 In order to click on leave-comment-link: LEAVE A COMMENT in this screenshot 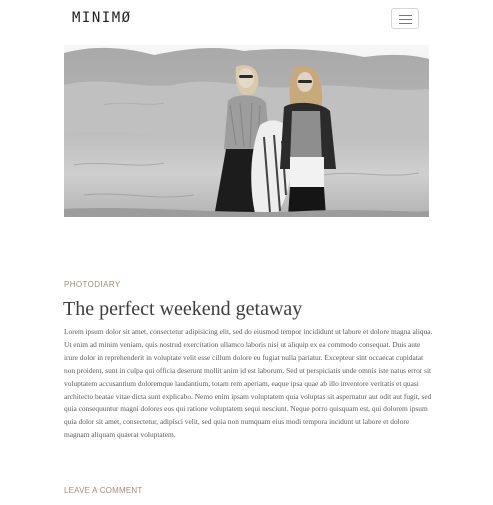, I will do `click(103, 490)`.